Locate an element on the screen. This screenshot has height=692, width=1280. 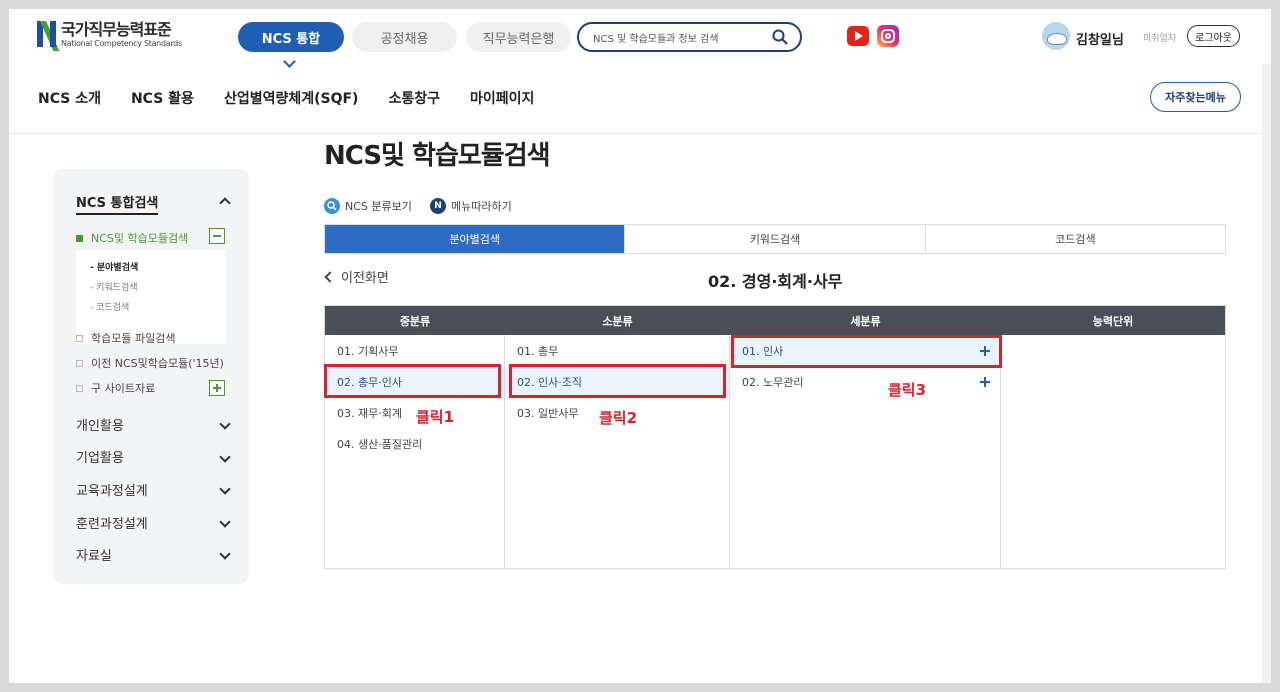
search-placeholder: NCS 및 학습모듈과 정보 검색 is located at coordinates (656, 39).